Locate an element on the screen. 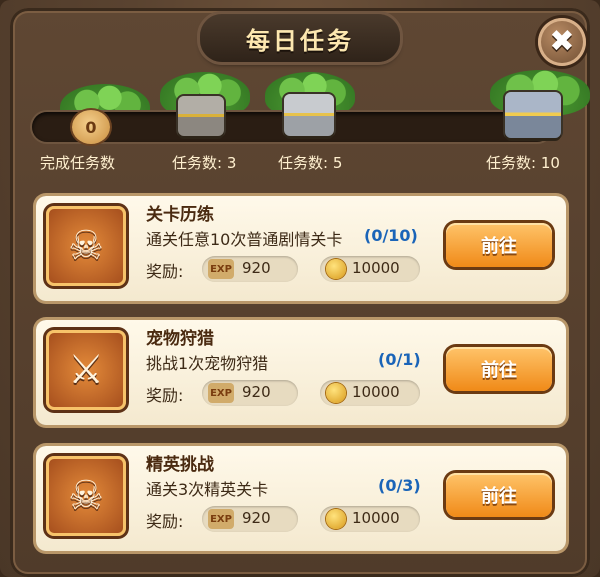 The height and width of the screenshot is (577, 600). task-icon-frame: ⚔ is located at coordinates (86, 370).